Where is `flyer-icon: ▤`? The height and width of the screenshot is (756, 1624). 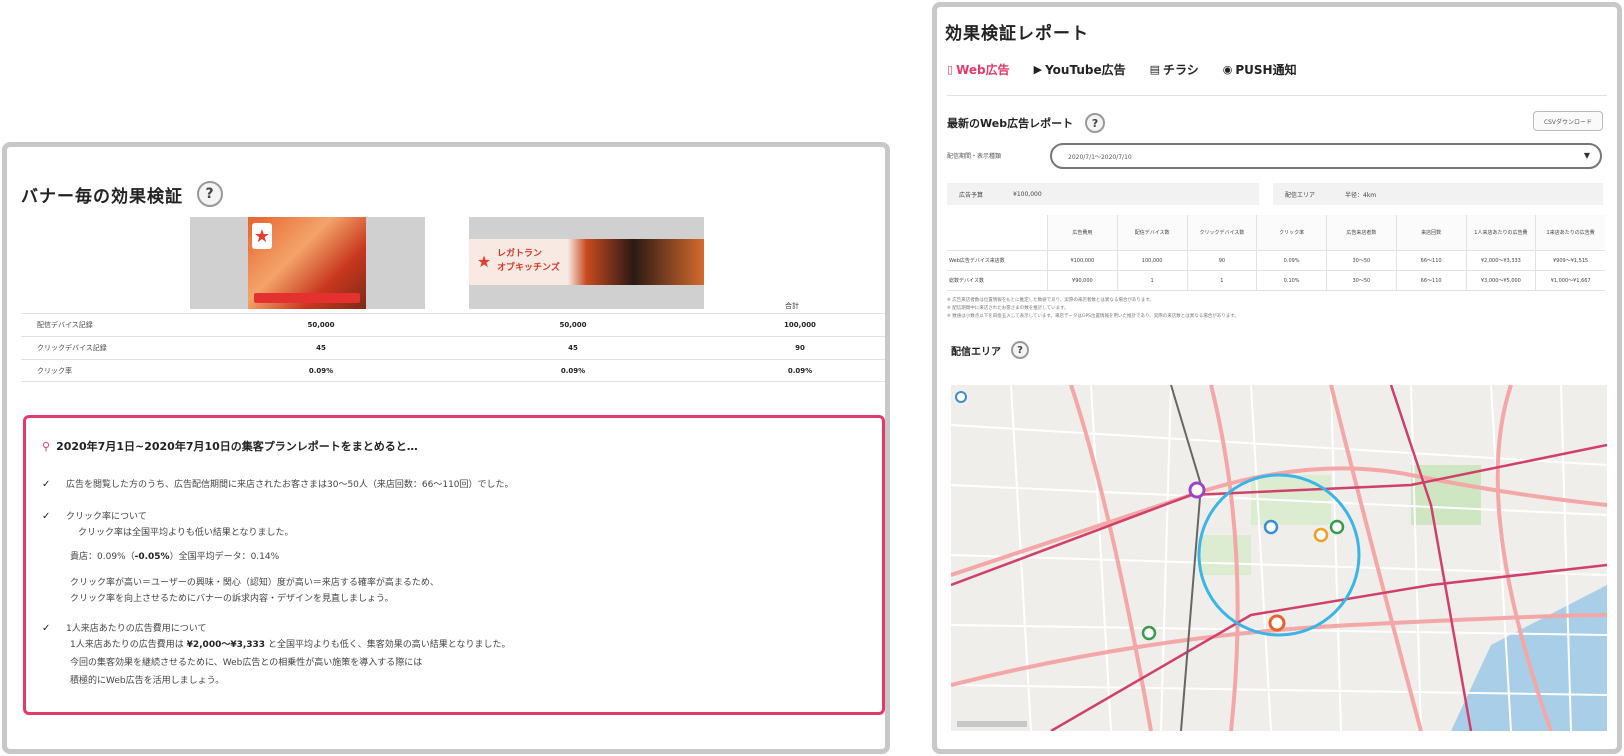
flyer-icon: ▤ is located at coordinates (1154, 69).